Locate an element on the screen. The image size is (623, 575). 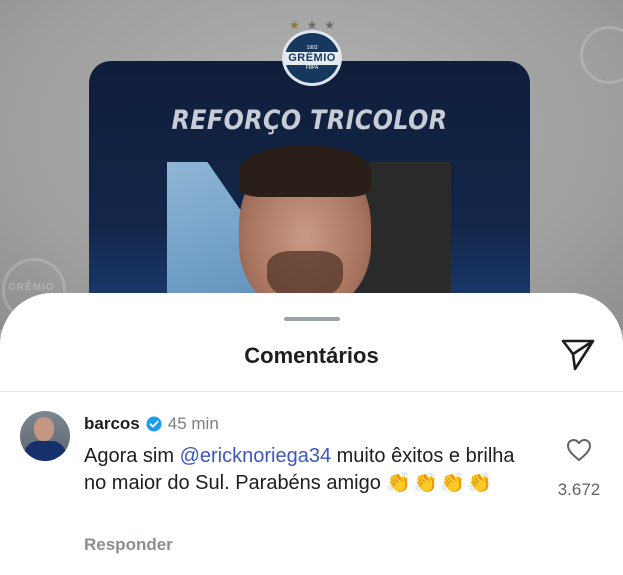
avatar is located at coordinates (45, 436).